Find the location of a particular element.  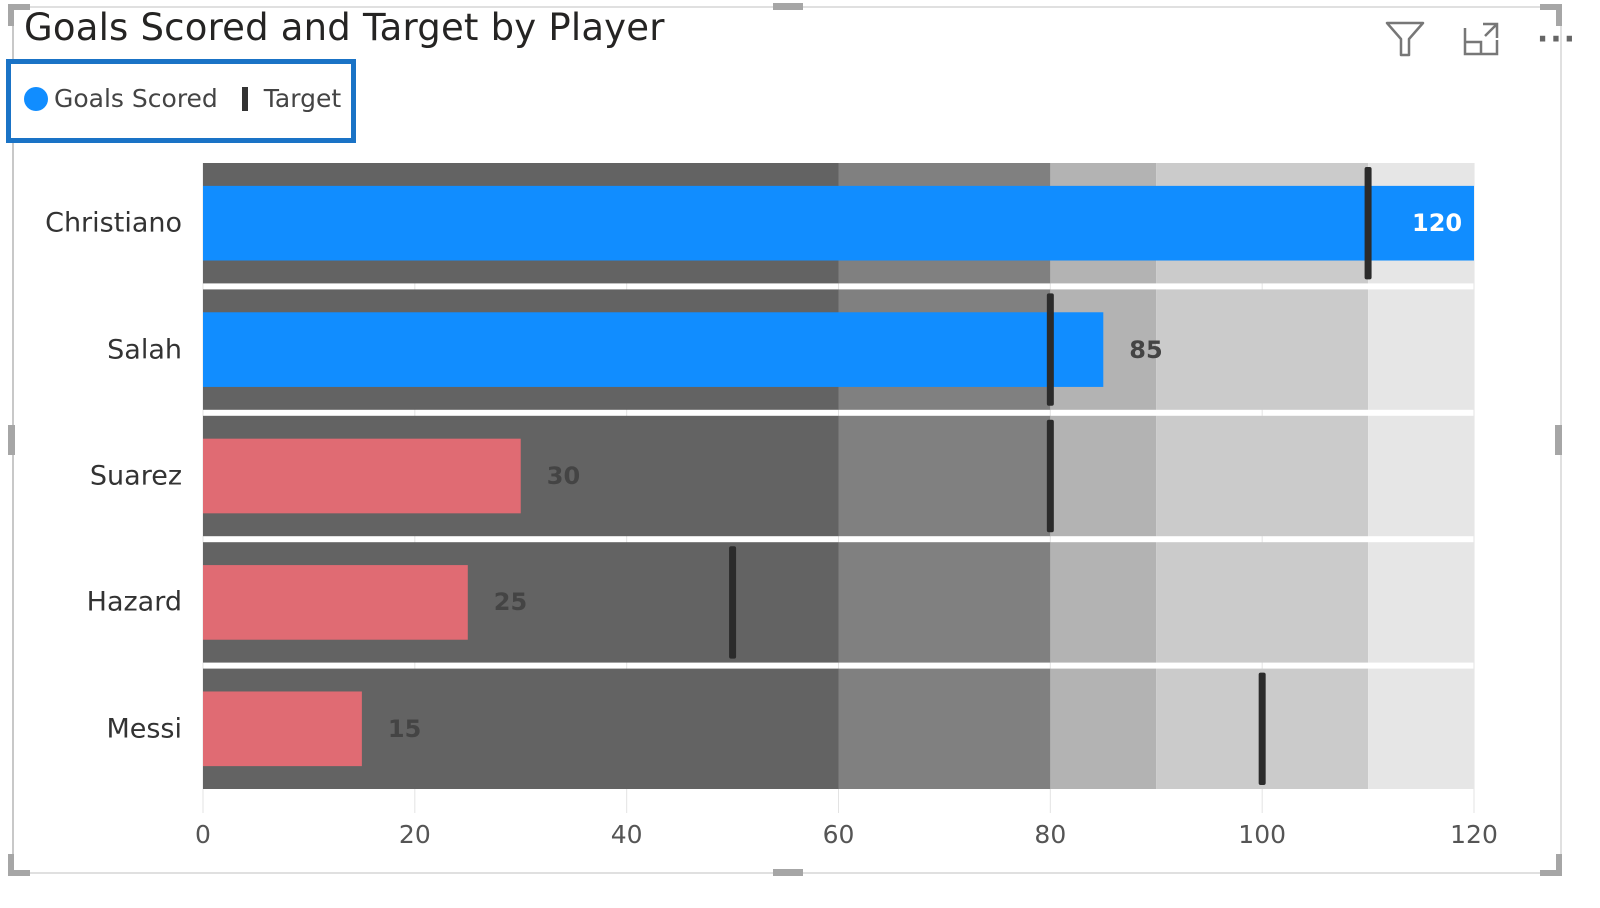

x-tick-label: 20 is located at coordinates (414, 834).